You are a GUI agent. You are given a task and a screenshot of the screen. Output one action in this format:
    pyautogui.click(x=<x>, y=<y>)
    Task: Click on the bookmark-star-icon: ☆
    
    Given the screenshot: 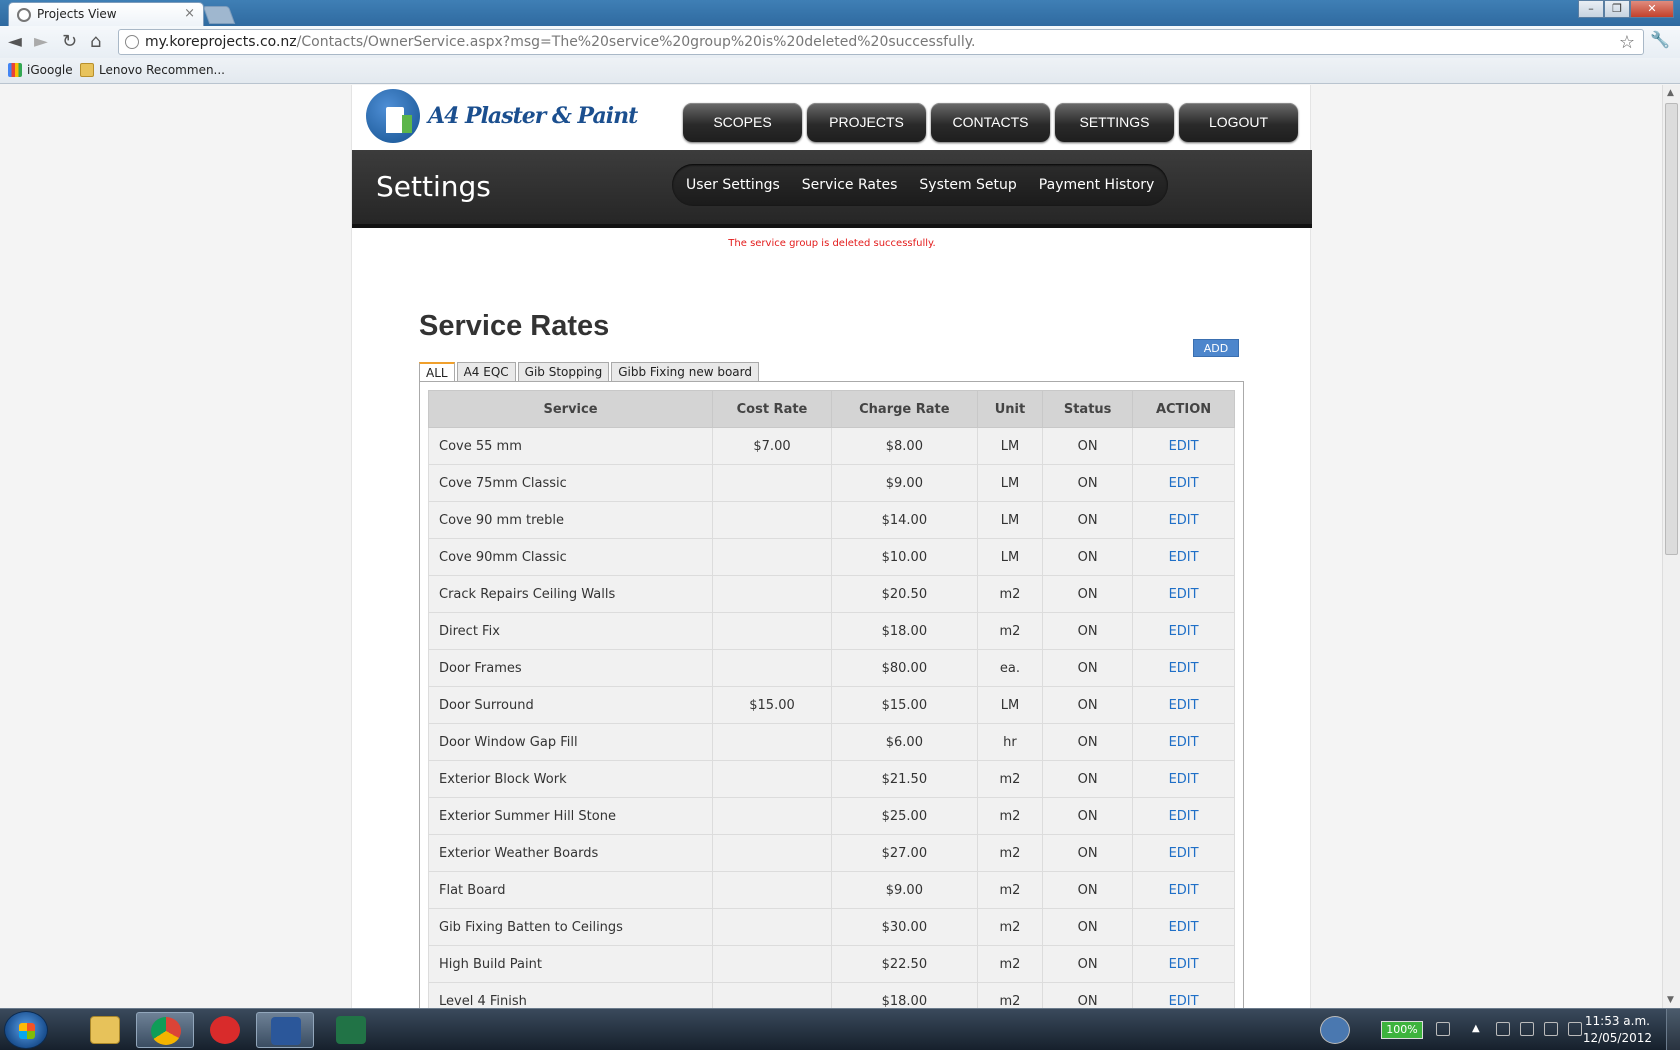 What is the action you would take?
    pyautogui.click(x=1627, y=42)
    